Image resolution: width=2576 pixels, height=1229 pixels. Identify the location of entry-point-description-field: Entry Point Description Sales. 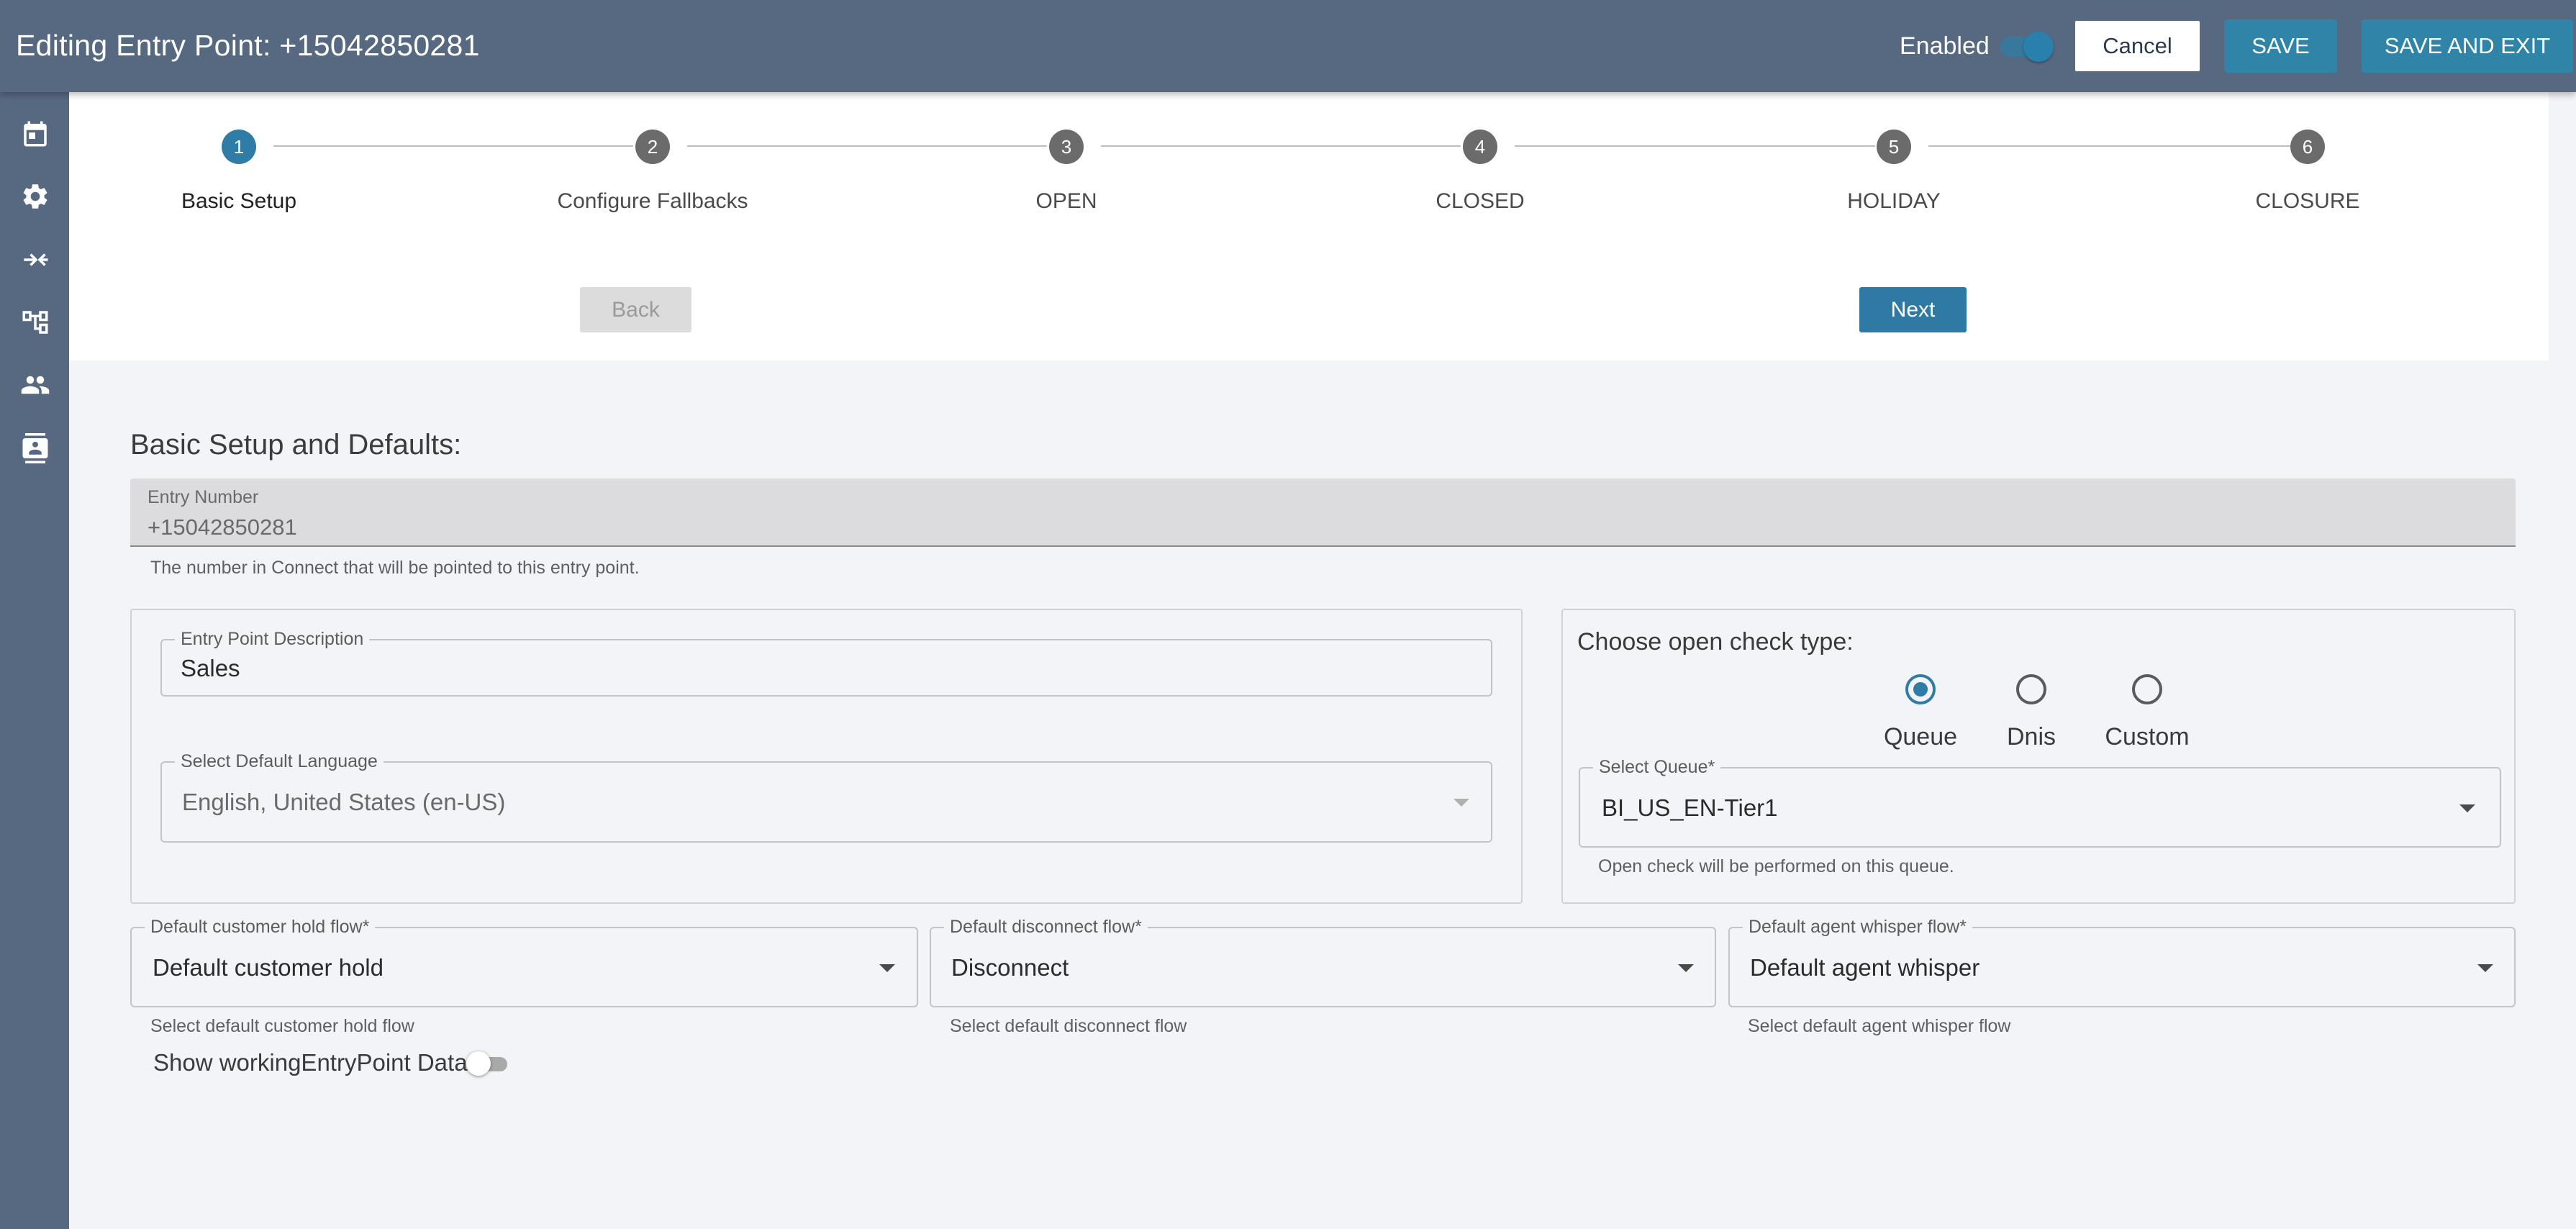
(826, 663).